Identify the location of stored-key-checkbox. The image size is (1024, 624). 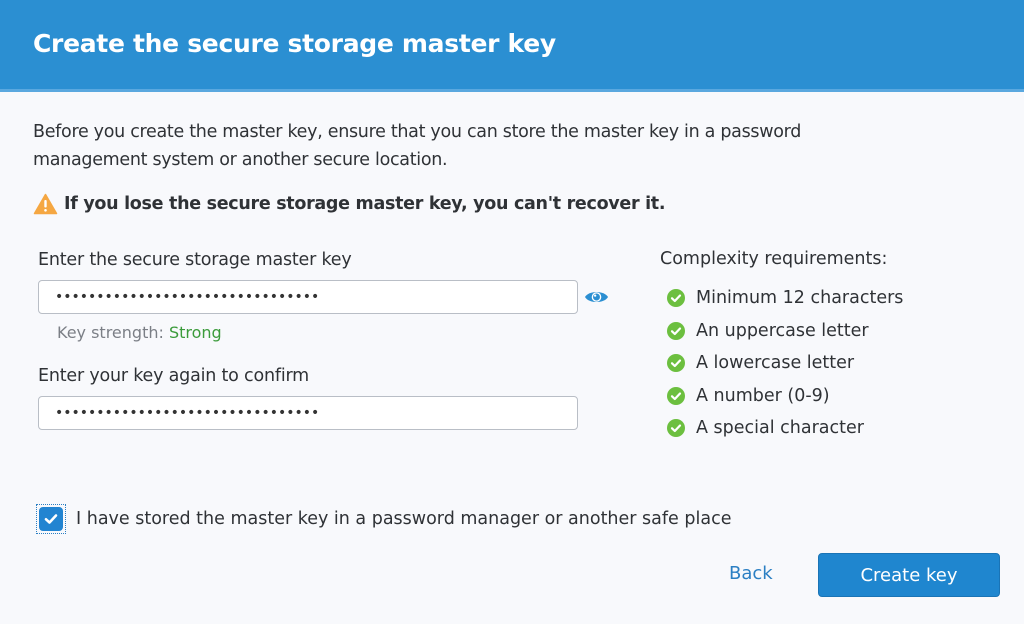
(51, 519).